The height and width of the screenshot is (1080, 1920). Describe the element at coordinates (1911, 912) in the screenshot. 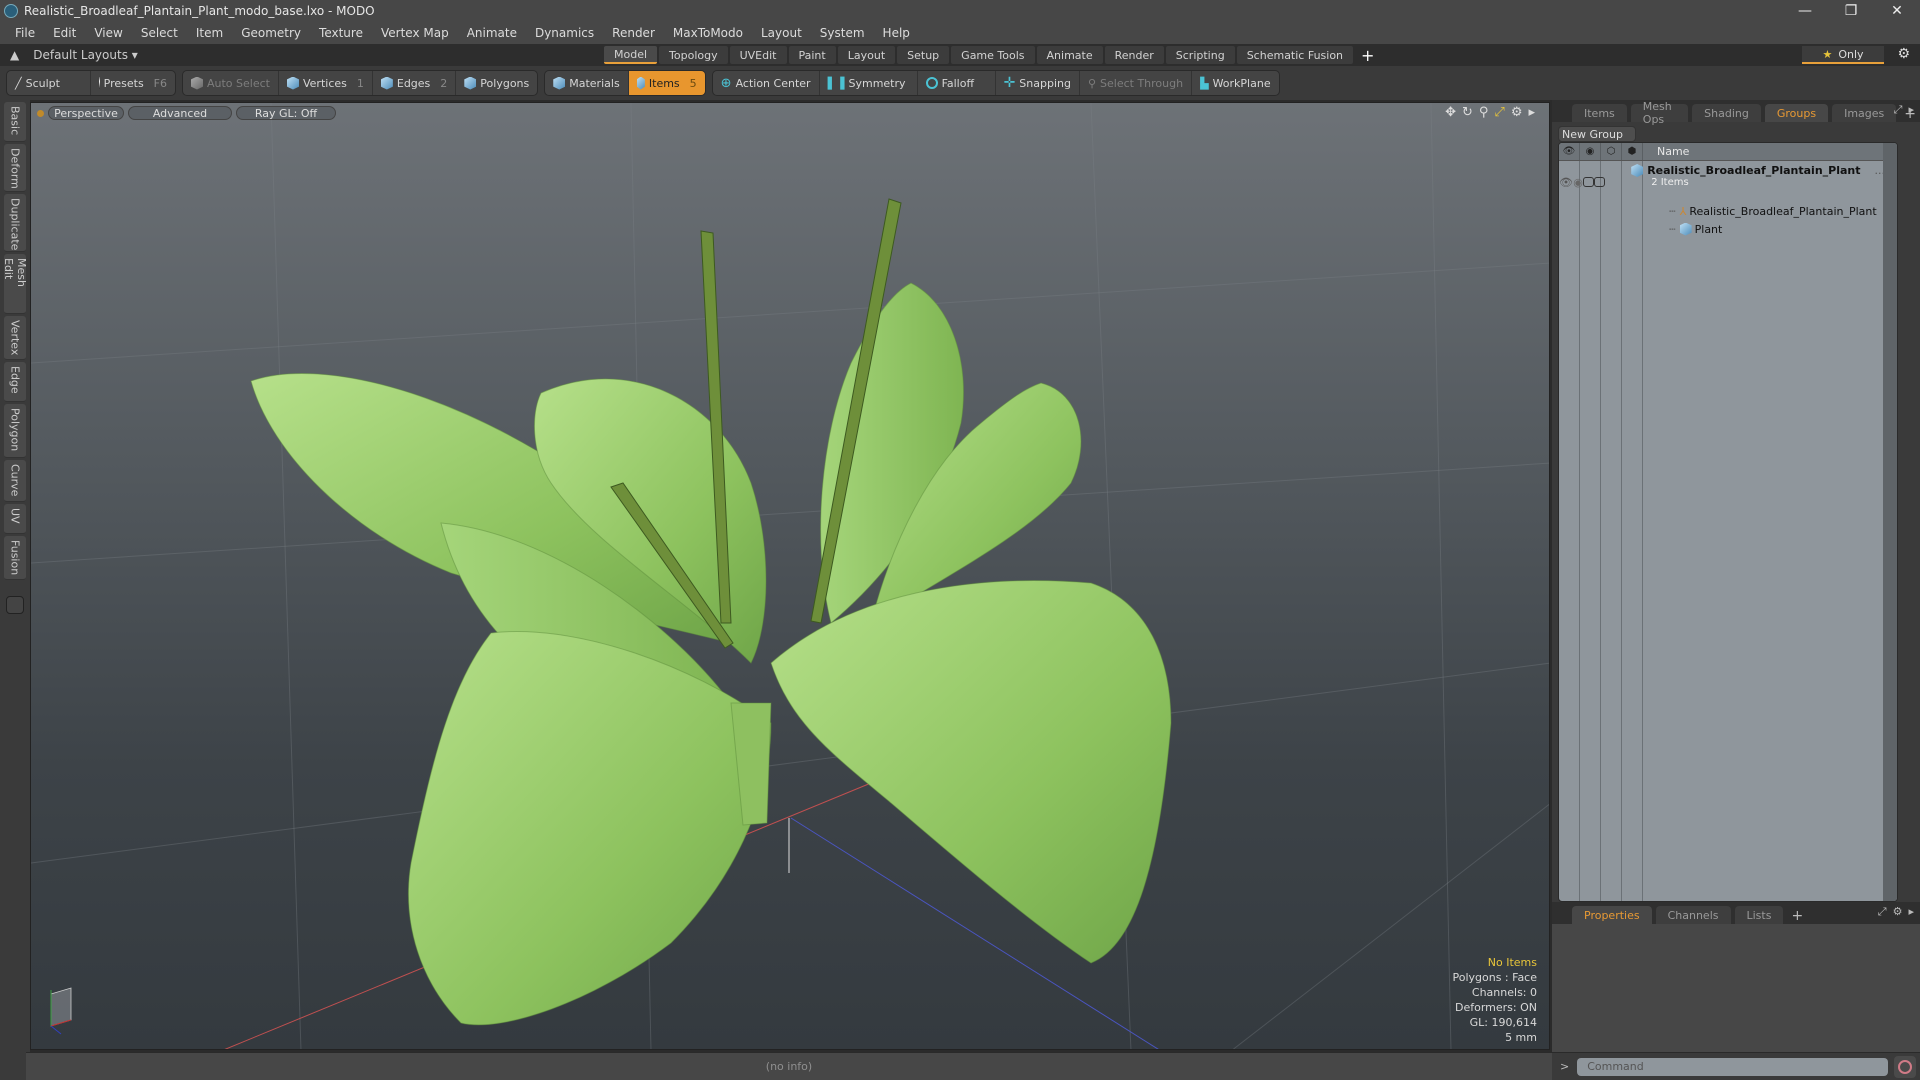

I see `properties-expand-arrow-icon: ▸` at that location.